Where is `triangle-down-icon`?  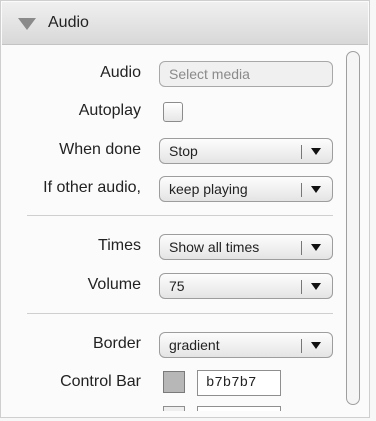 triangle-down-icon is located at coordinates (27, 24).